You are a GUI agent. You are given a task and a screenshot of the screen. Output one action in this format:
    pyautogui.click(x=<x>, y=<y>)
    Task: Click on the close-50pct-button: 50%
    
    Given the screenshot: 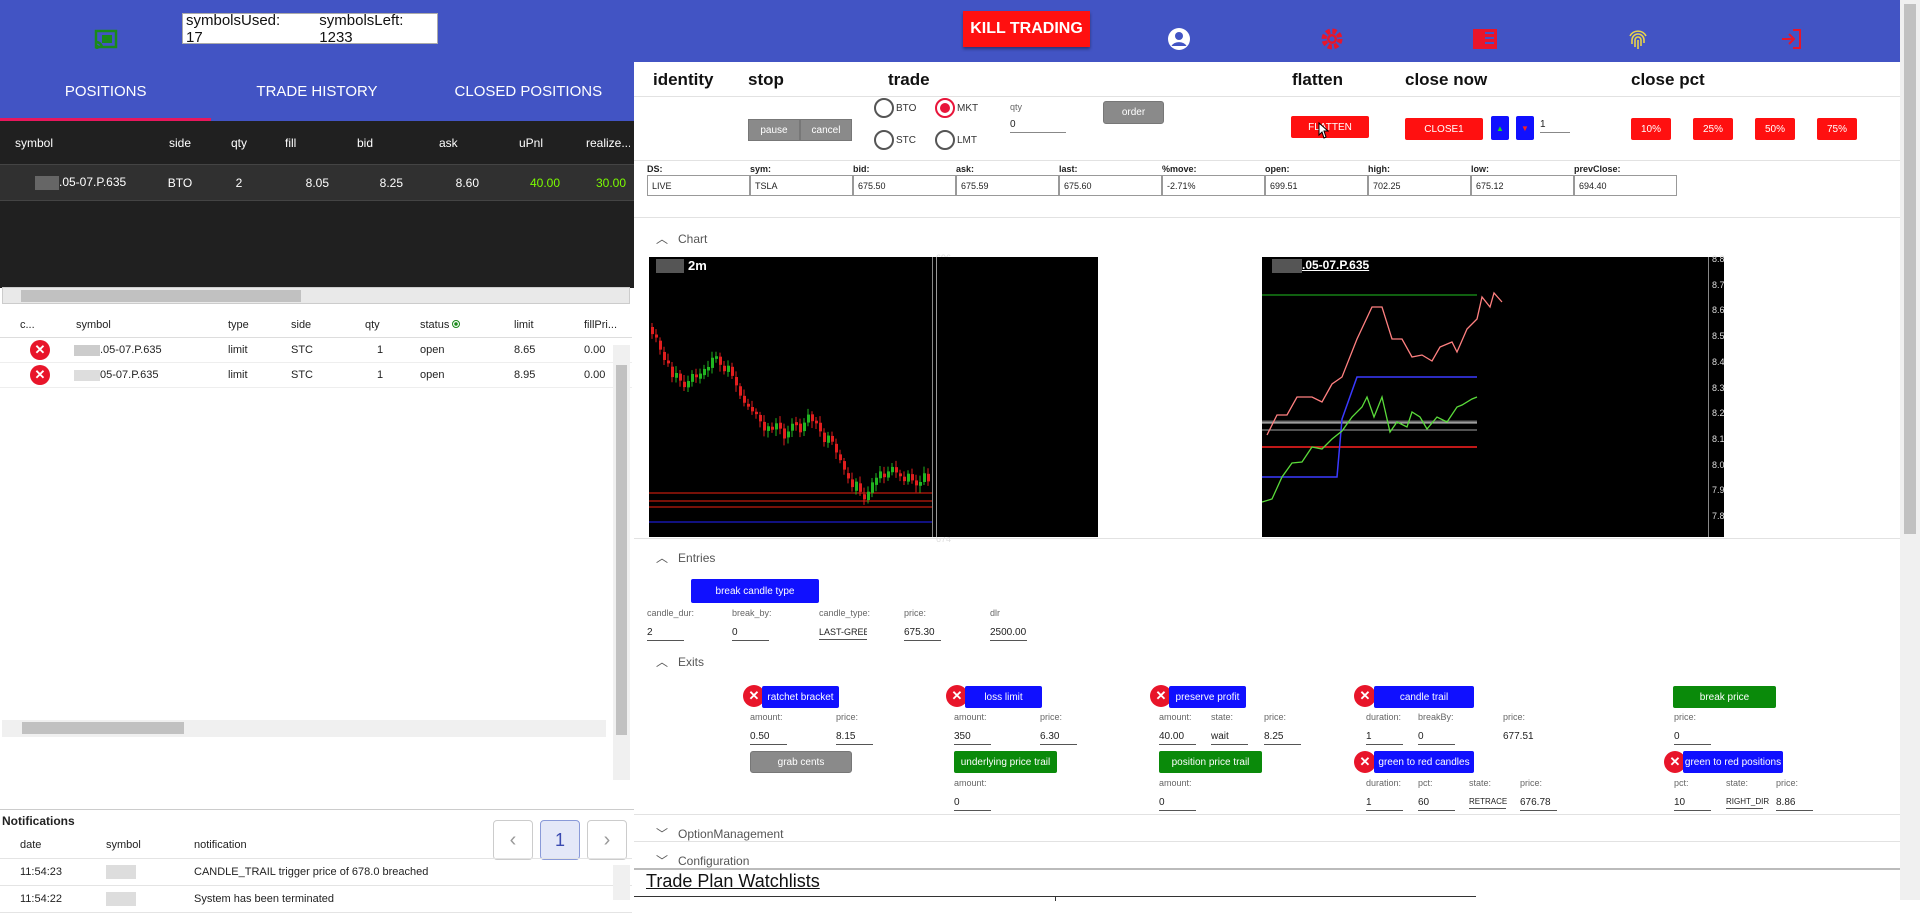 What is the action you would take?
    pyautogui.click(x=1775, y=129)
    